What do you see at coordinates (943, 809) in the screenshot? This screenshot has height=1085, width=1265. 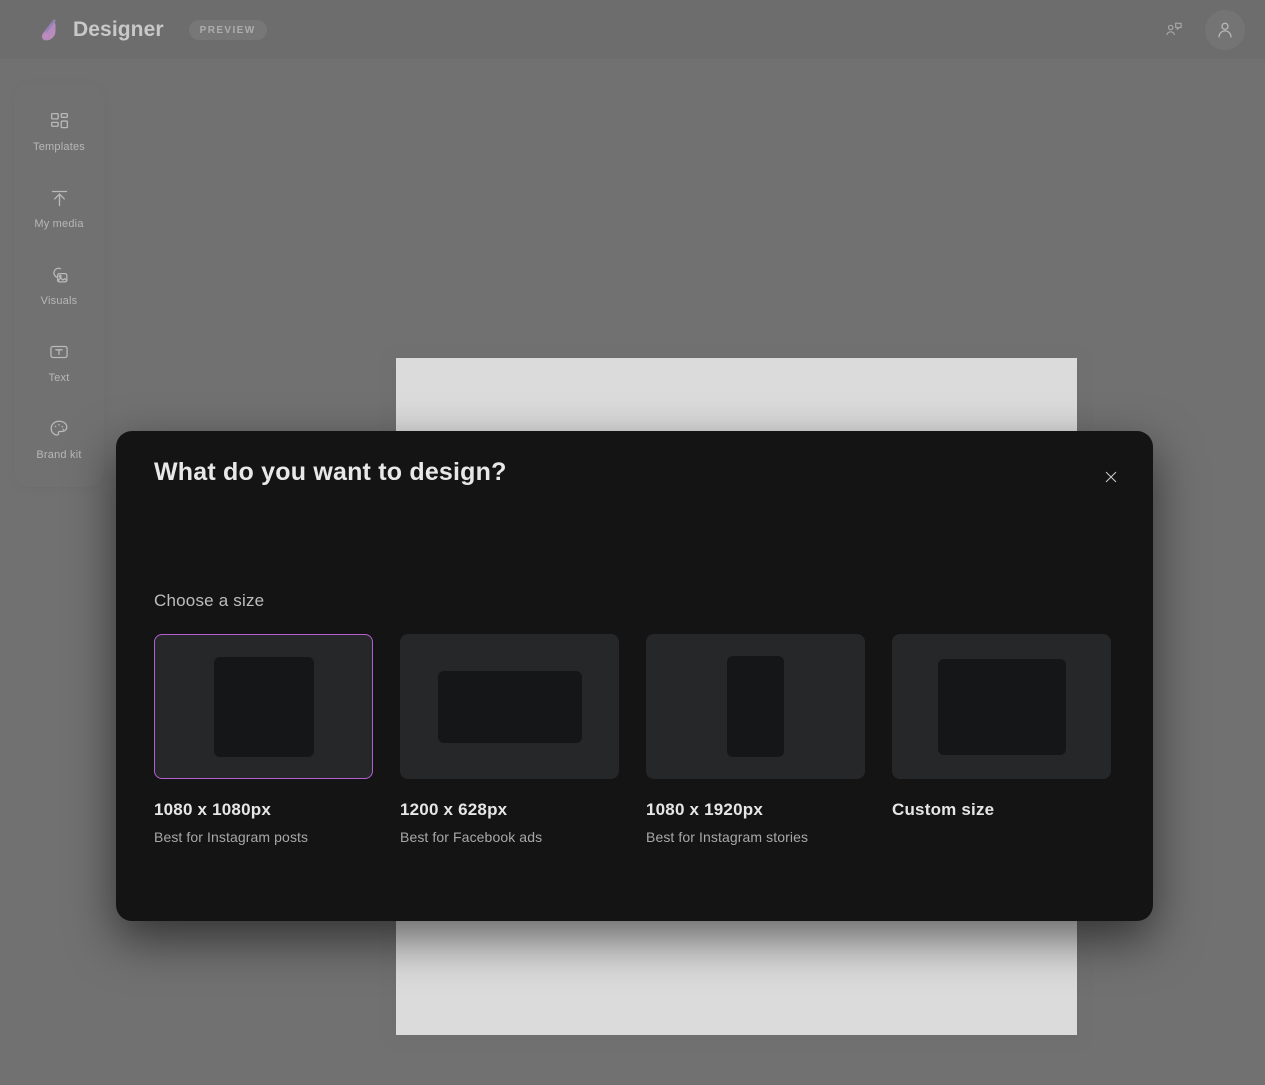 I see `size-title: Custom size` at bounding box center [943, 809].